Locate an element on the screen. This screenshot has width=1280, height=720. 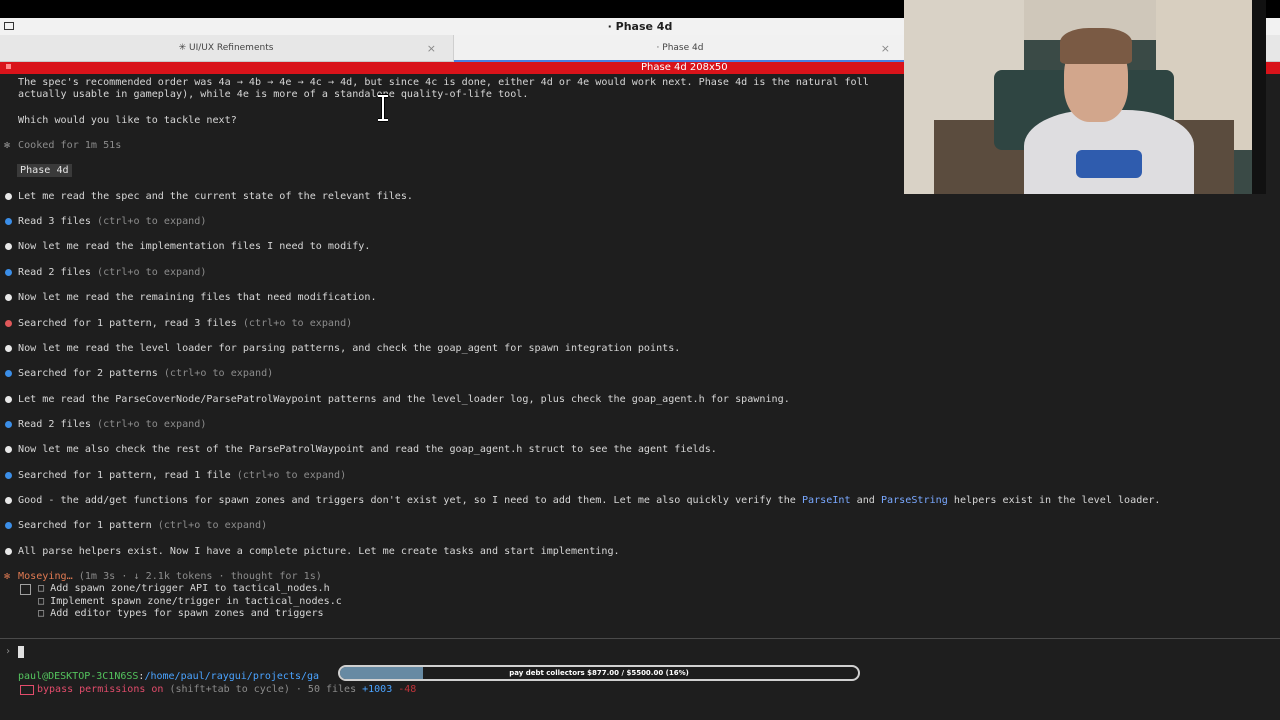
tool-summary: Searched for 1 pattern is located at coordinates (85, 525).